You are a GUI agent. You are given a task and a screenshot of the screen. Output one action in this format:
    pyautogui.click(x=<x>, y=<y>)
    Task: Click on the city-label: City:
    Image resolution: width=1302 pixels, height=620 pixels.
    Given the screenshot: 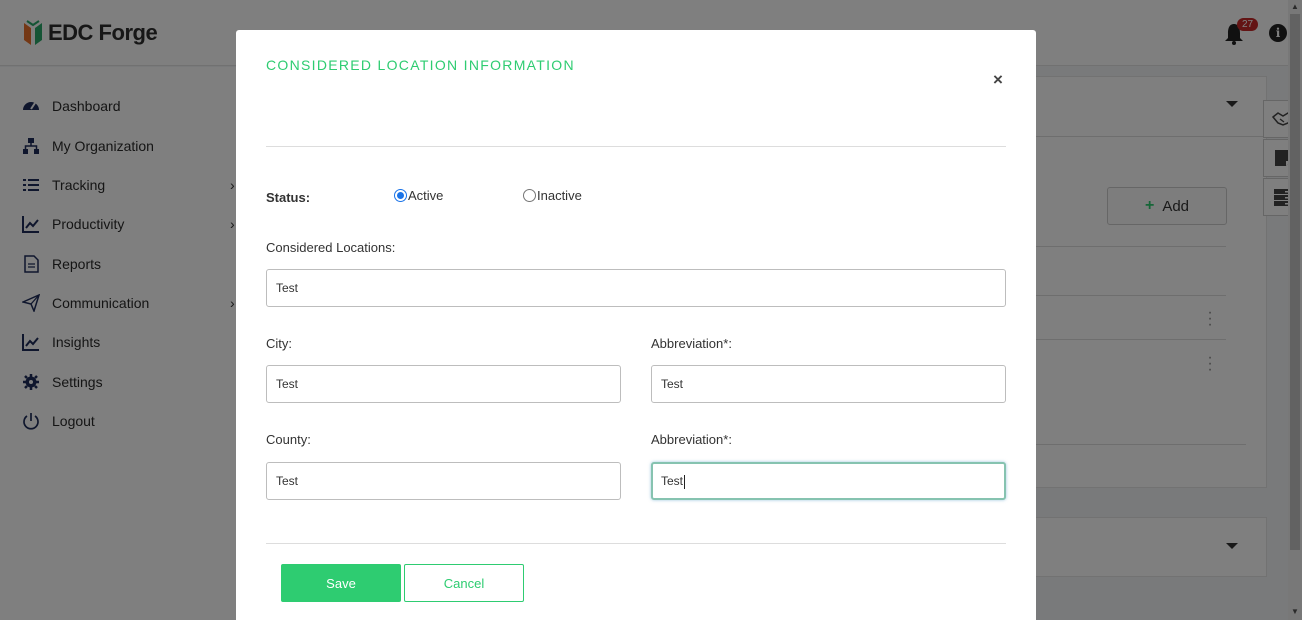 What is the action you would take?
    pyautogui.click(x=279, y=343)
    